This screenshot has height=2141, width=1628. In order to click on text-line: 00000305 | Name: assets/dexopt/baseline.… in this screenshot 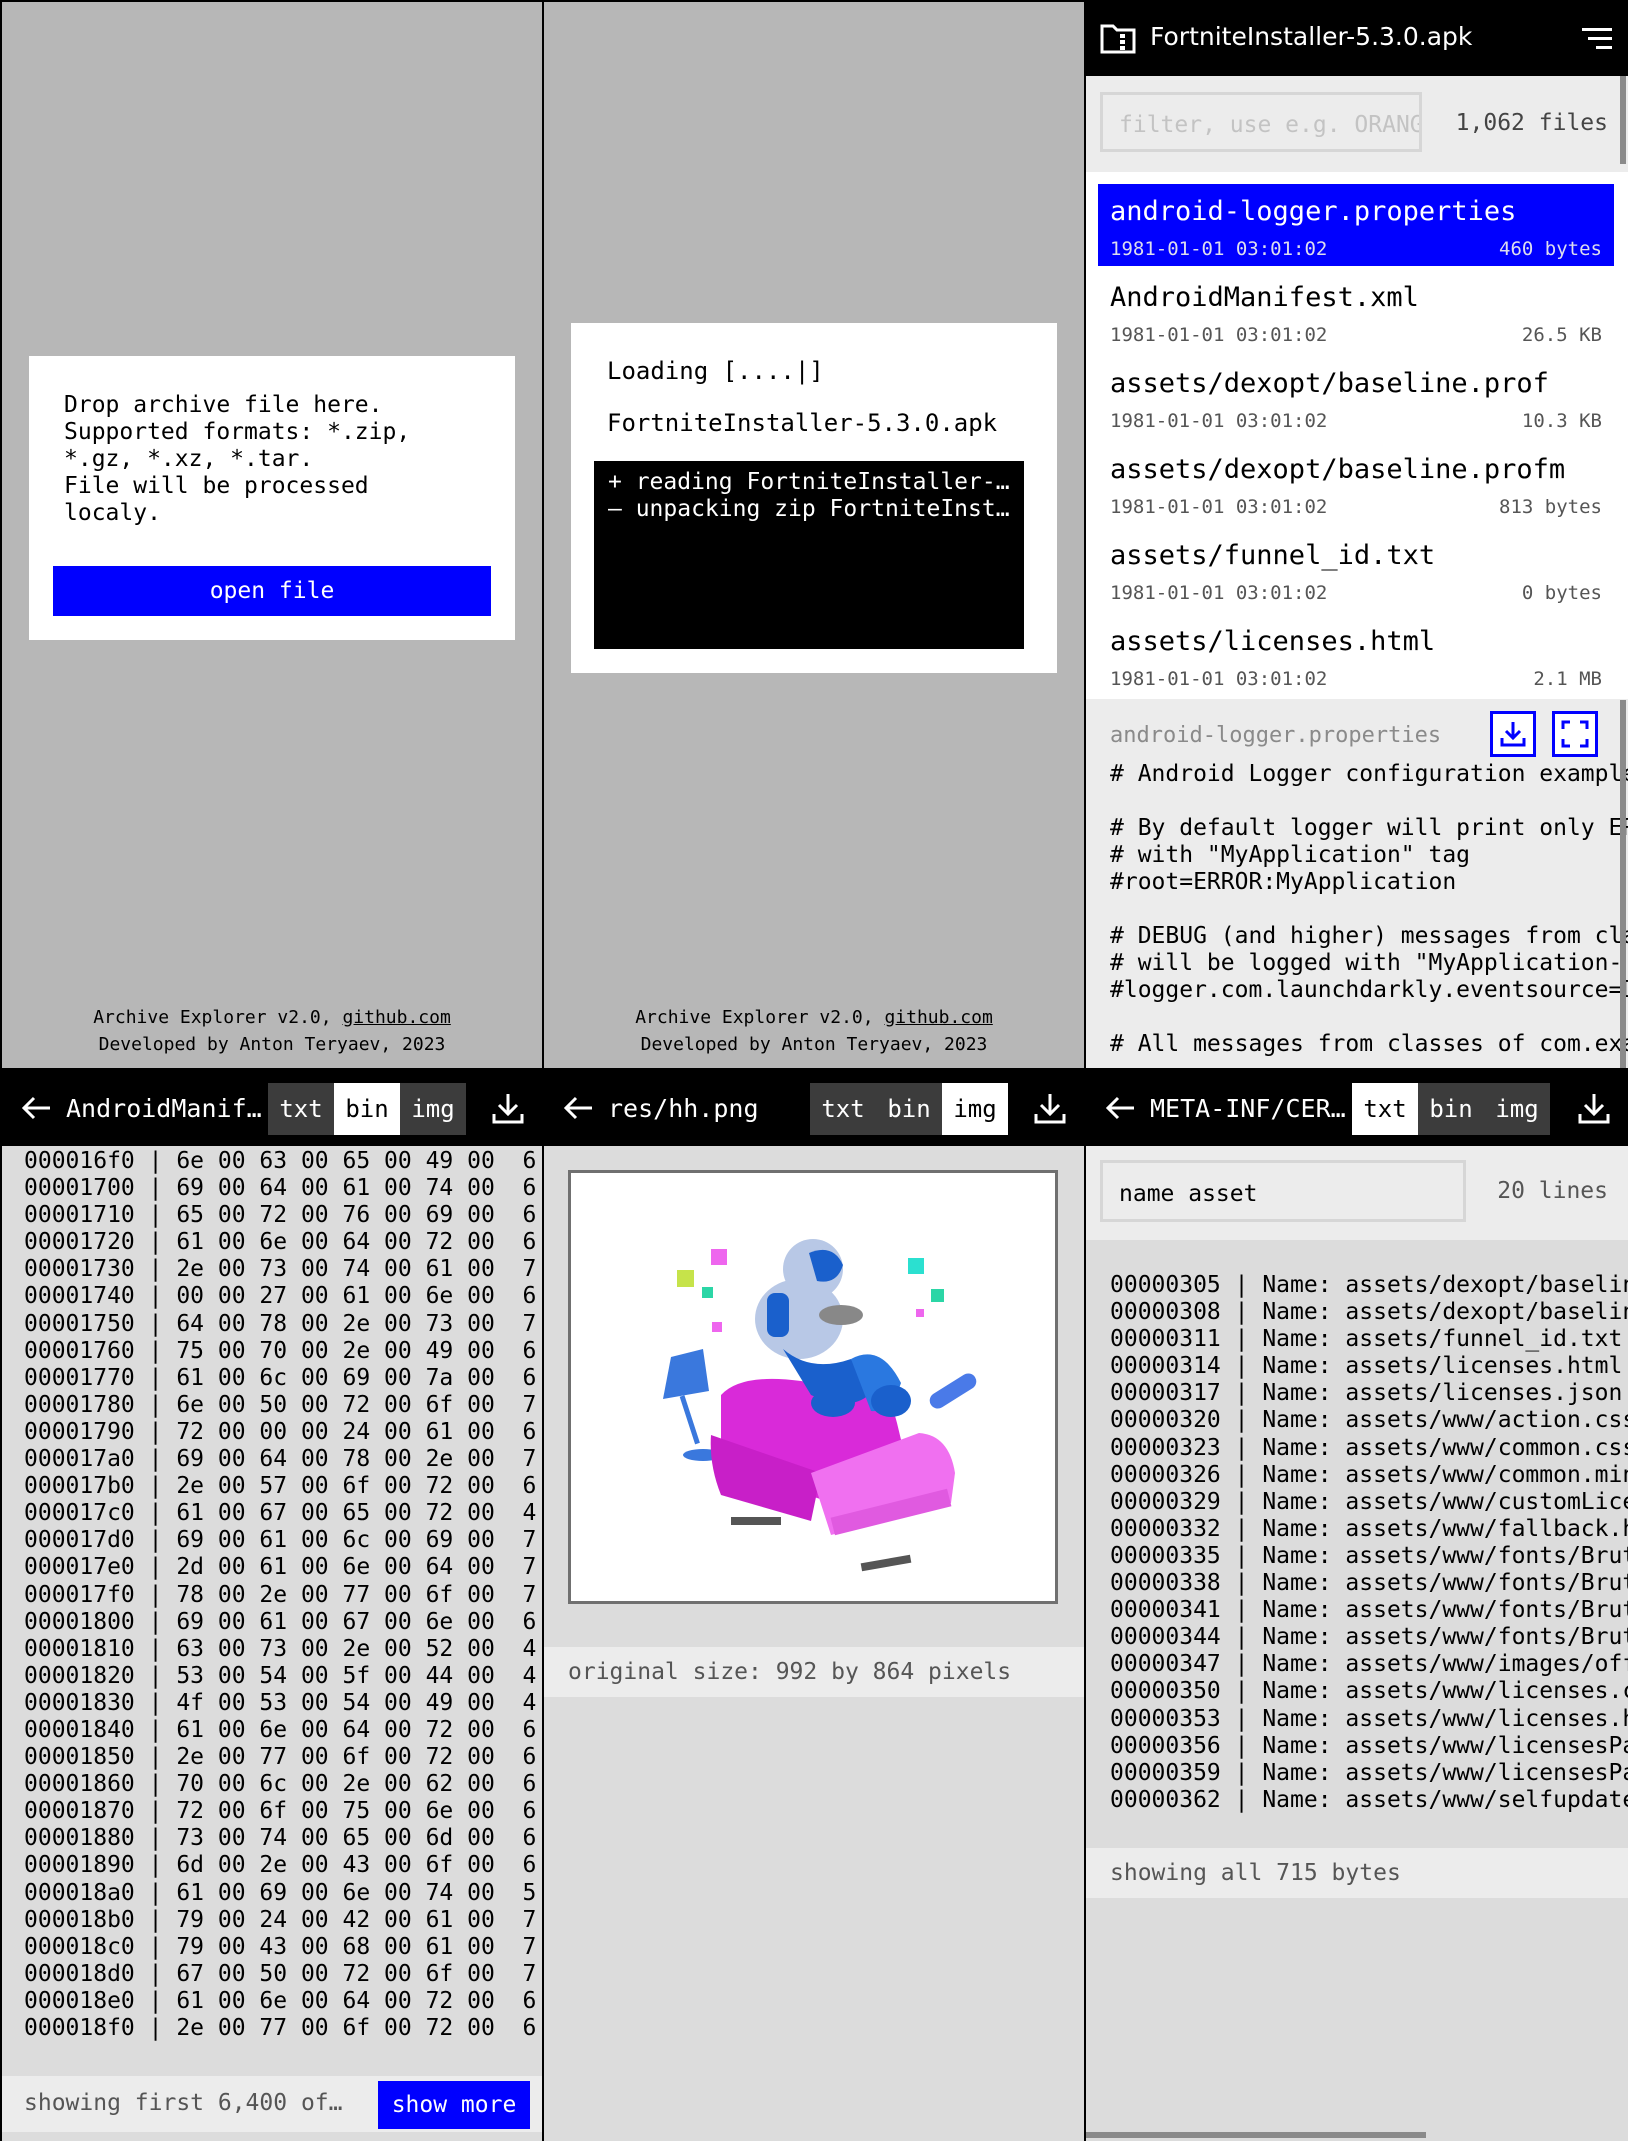, I will do `click(1369, 1285)`.